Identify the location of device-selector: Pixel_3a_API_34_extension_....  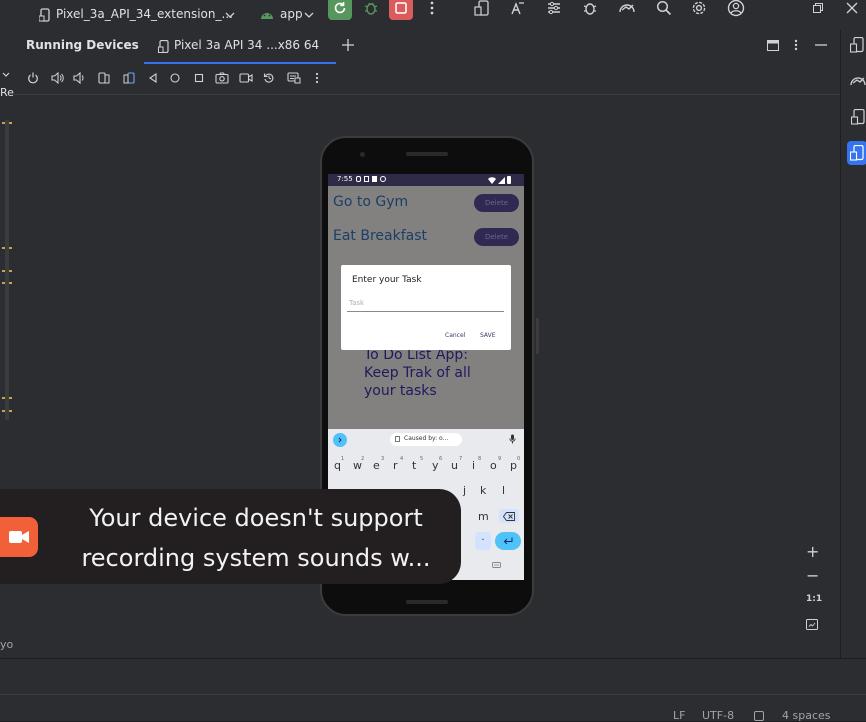
(144, 14).